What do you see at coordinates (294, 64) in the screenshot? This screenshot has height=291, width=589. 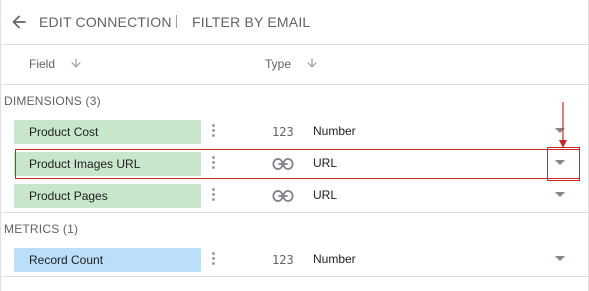 I see `column-header-row: Field Type` at bounding box center [294, 64].